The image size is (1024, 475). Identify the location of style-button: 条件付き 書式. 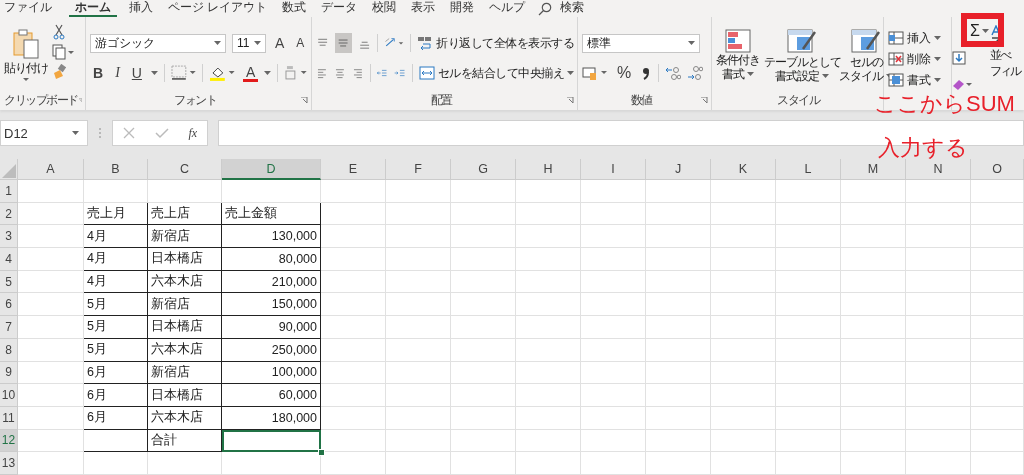
(738, 60).